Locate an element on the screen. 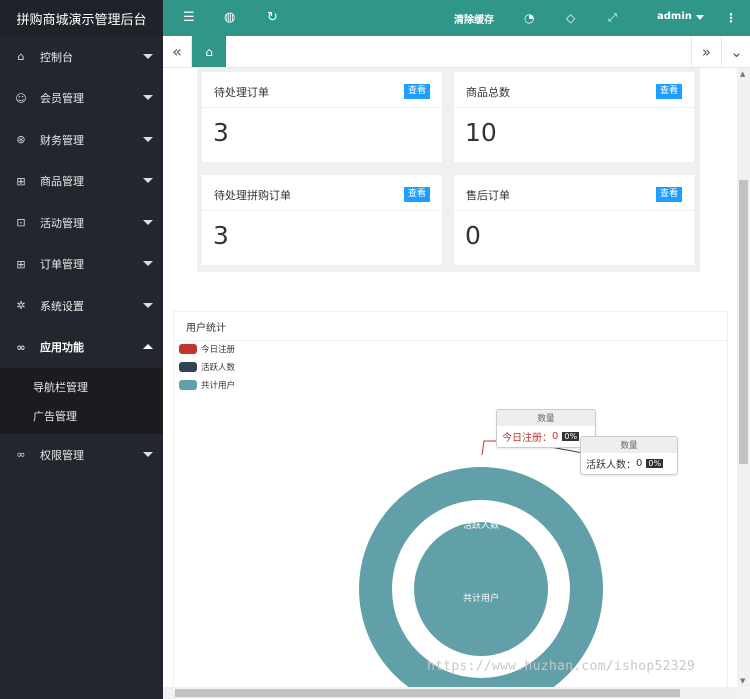 This screenshot has width=750, height=699. sidebar-item-apps: ∞ 应用功能 is located at coordinates (81, 348).